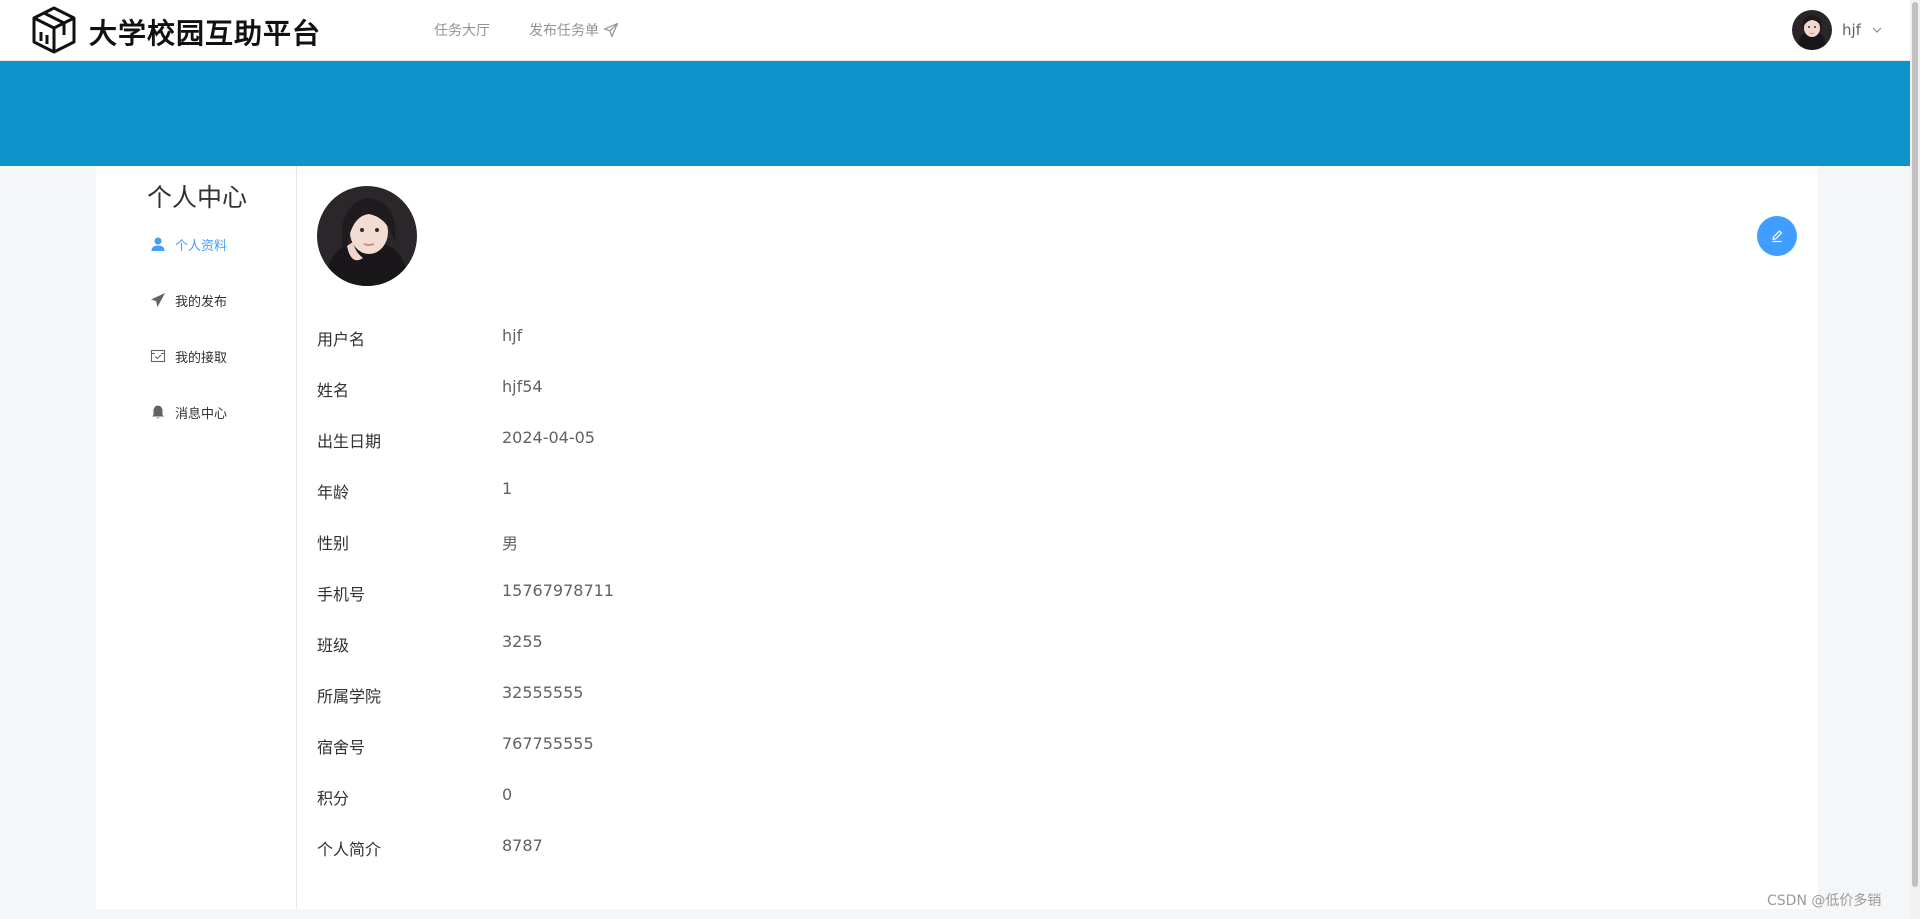 This screenshot has width=1920, height=919. What do you see at coordinates (717, 848) in the screenshot?
I see `field-bio: 个人简介 8787` at bounding box center [717, 848].